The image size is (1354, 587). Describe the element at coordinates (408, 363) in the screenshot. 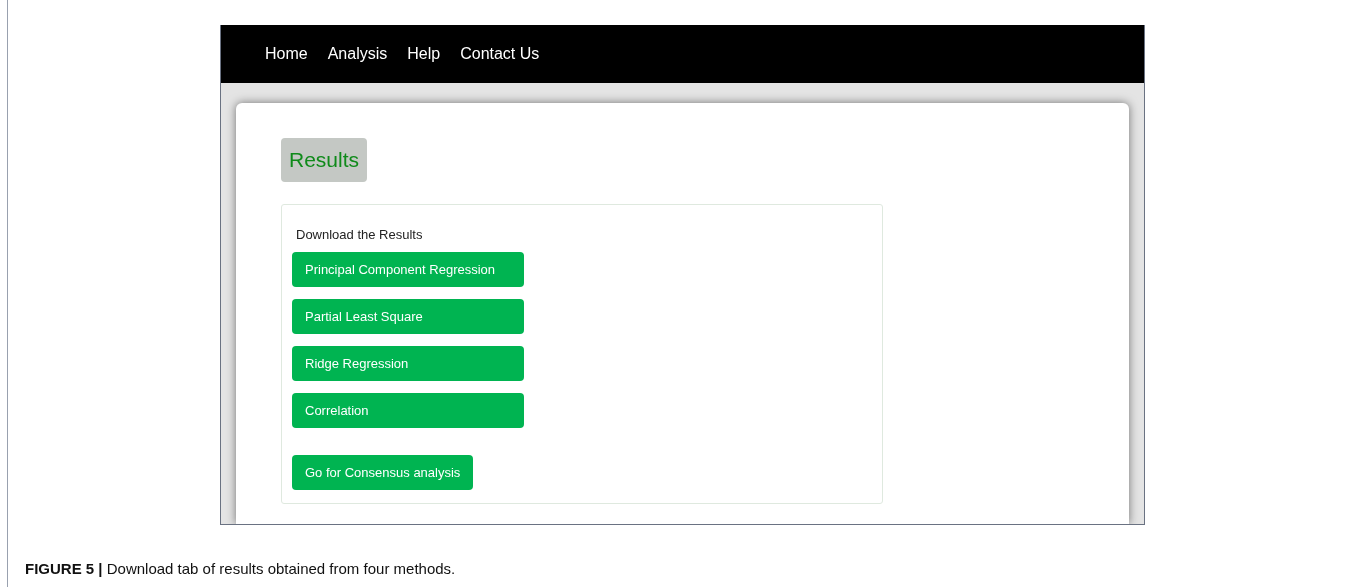

I see `download-button: Ridge Regression` at that location.